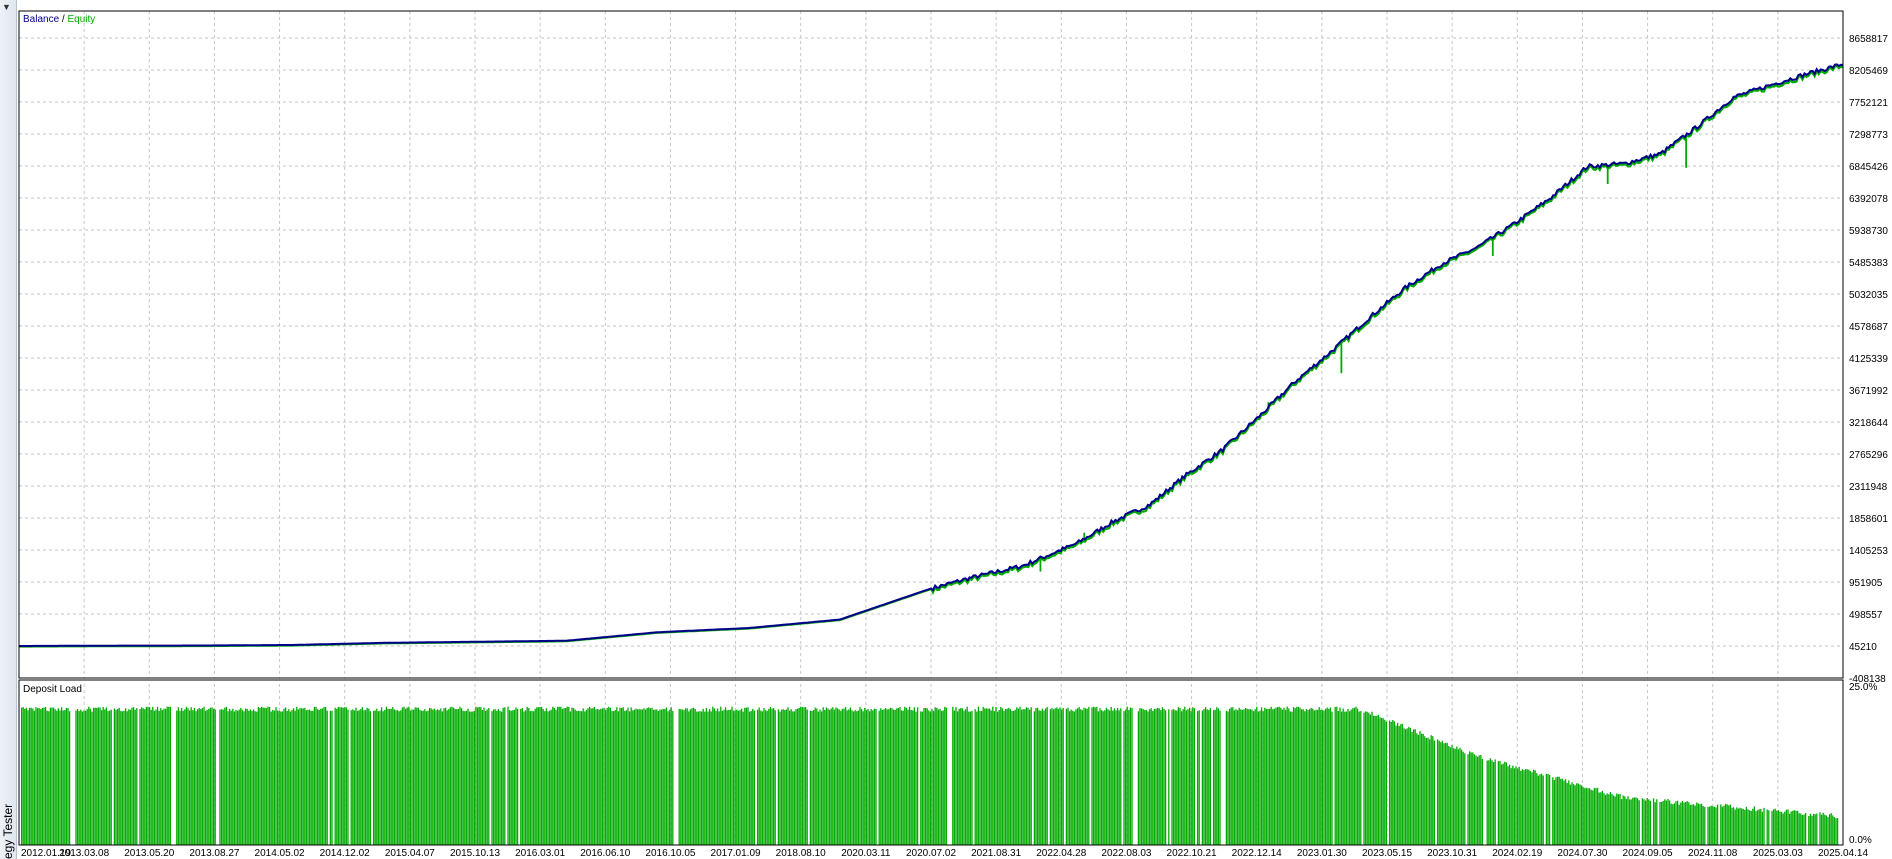 This screenshot has width=1892, height=859. I want to click on y-tick-label: 2311948, so click(1868, 487).